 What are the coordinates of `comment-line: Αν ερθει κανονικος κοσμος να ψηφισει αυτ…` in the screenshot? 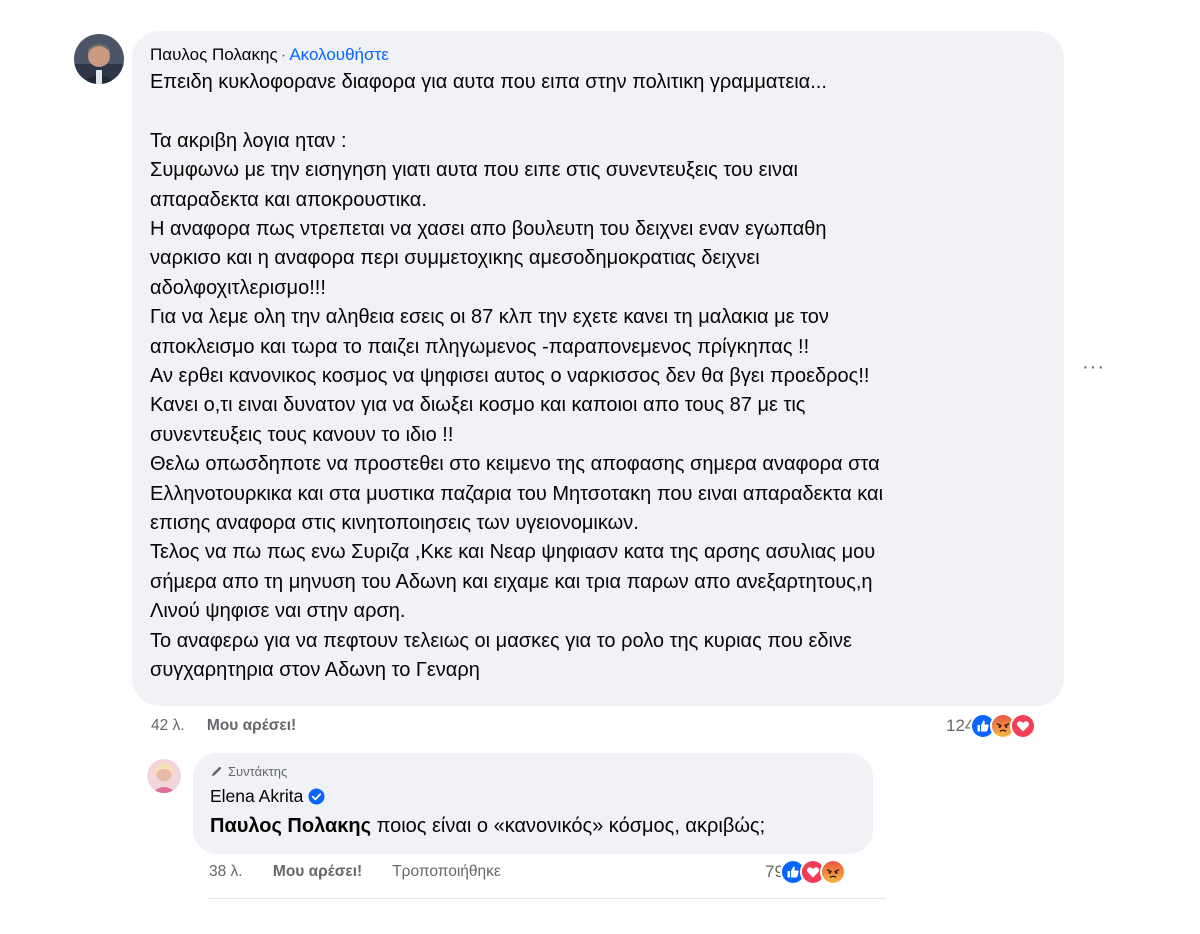 It's located at (510, 376).